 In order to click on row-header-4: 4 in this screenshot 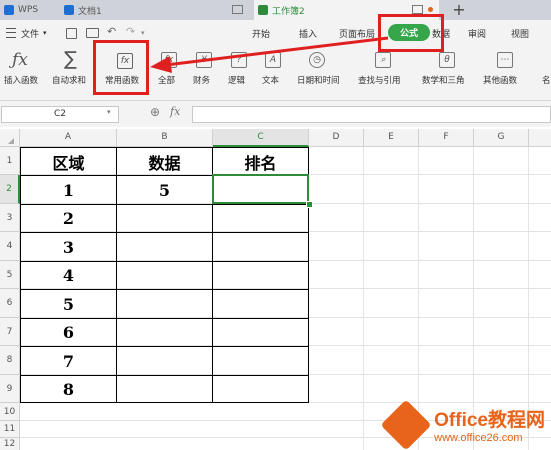, I will do `click(10, 246)`.